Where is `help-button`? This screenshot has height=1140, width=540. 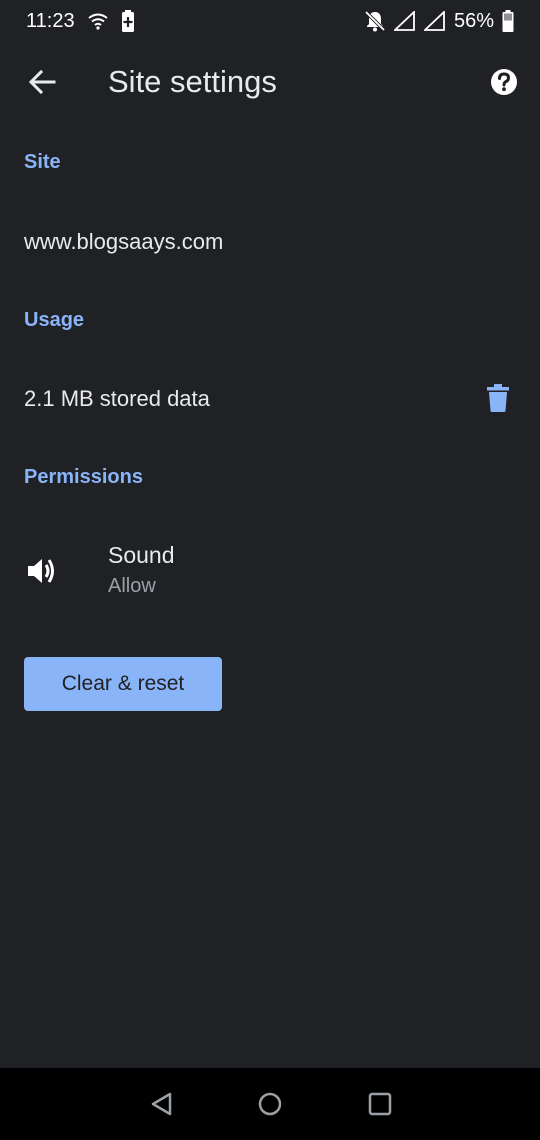 help-button is located at coordinates (504, 82).